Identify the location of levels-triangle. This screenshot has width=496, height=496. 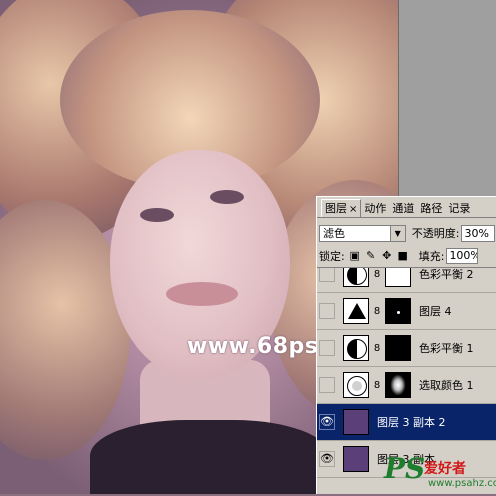
(357, 311).